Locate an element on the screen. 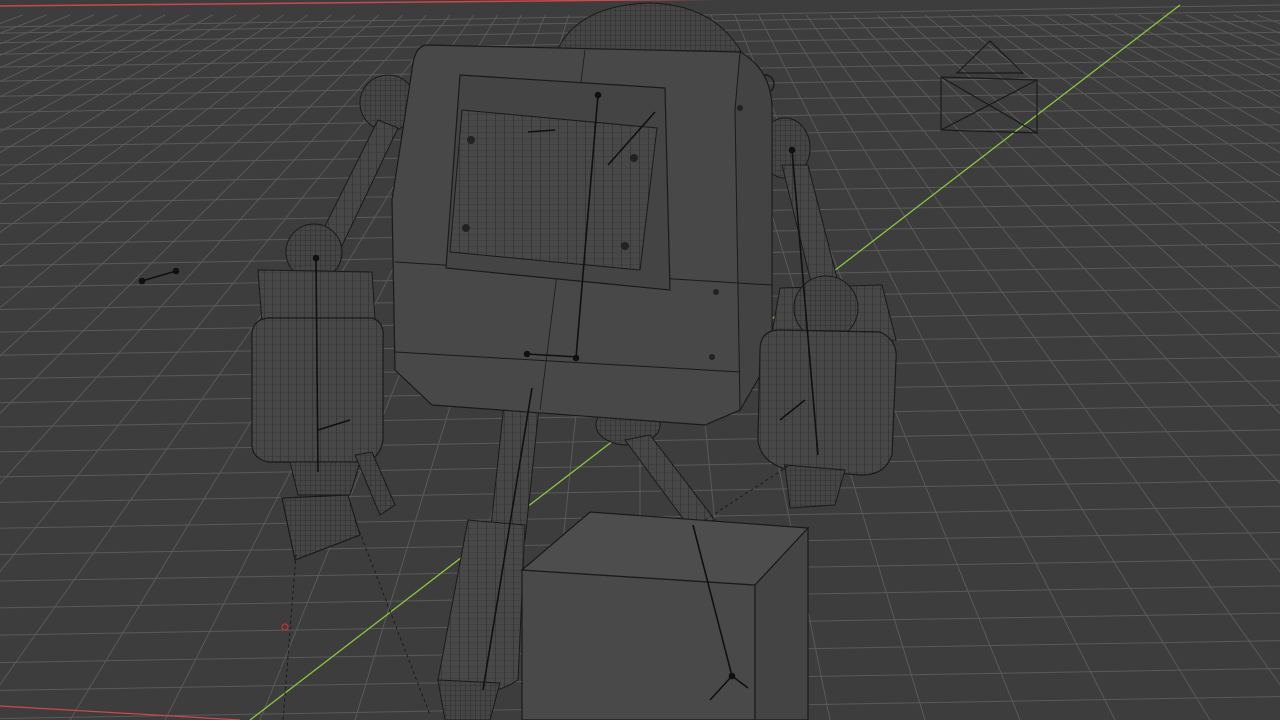 The width and height of the screenshot is (1280, 720). box-front-face is located at coordinates (638, 644).